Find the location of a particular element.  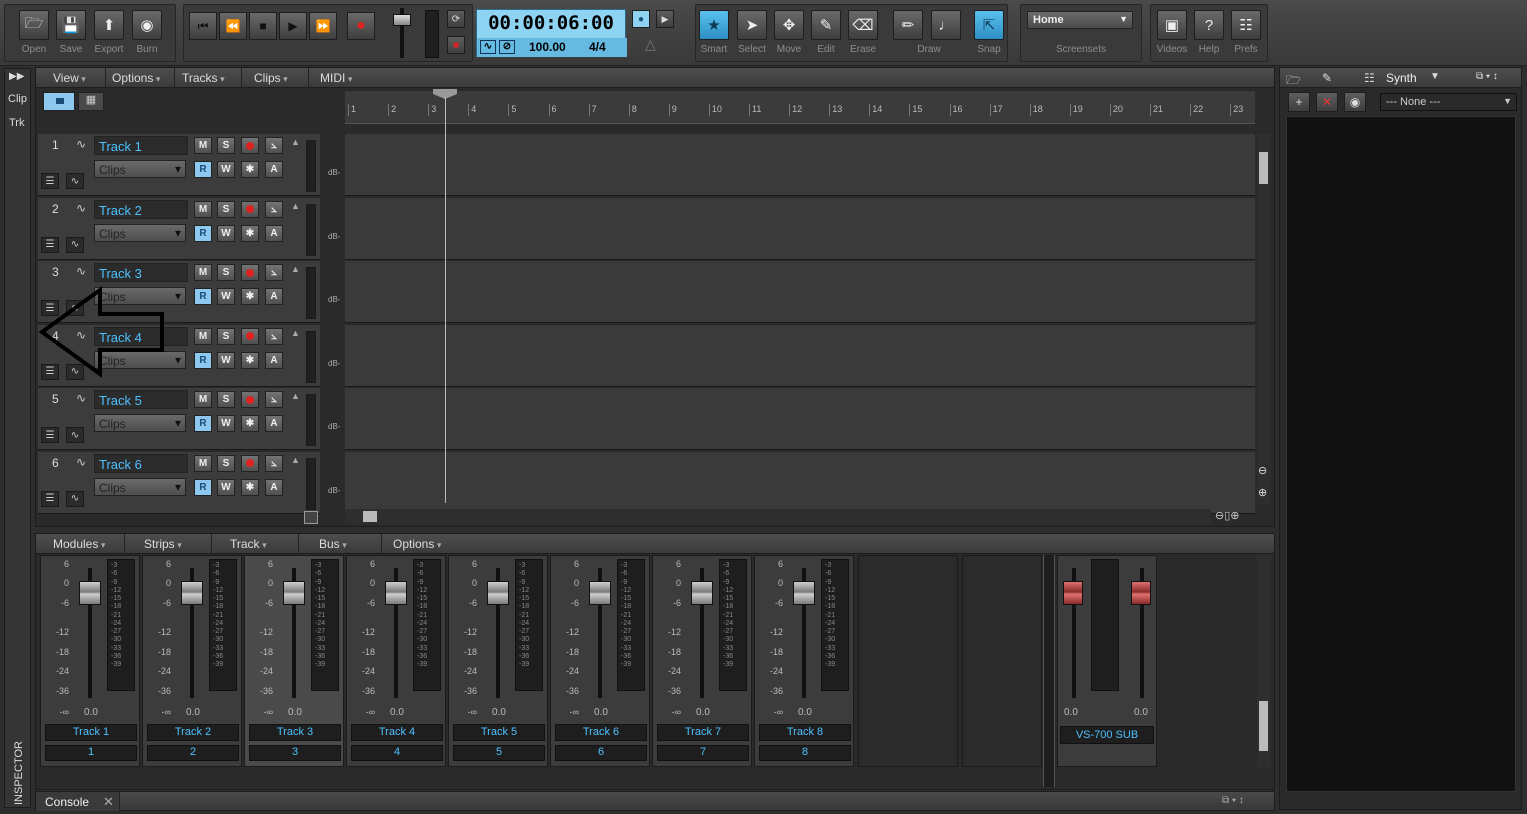

clips-dropdown: Clips is located at coordinates (140, 486).